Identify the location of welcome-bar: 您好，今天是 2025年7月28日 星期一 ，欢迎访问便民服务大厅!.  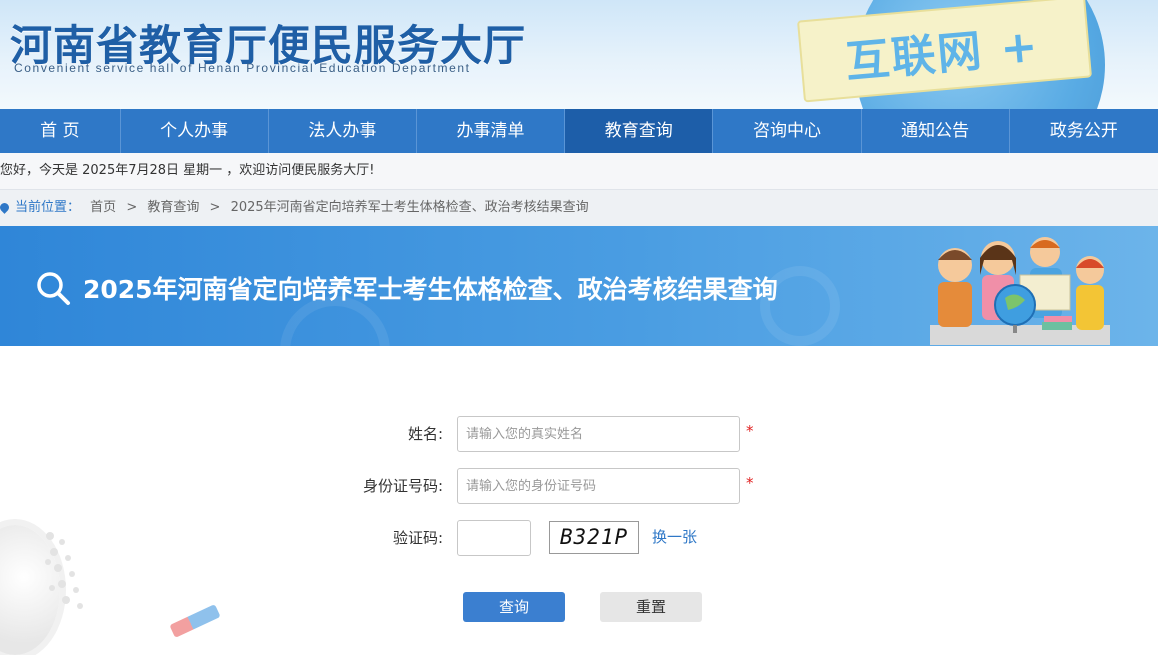
(579, 171).